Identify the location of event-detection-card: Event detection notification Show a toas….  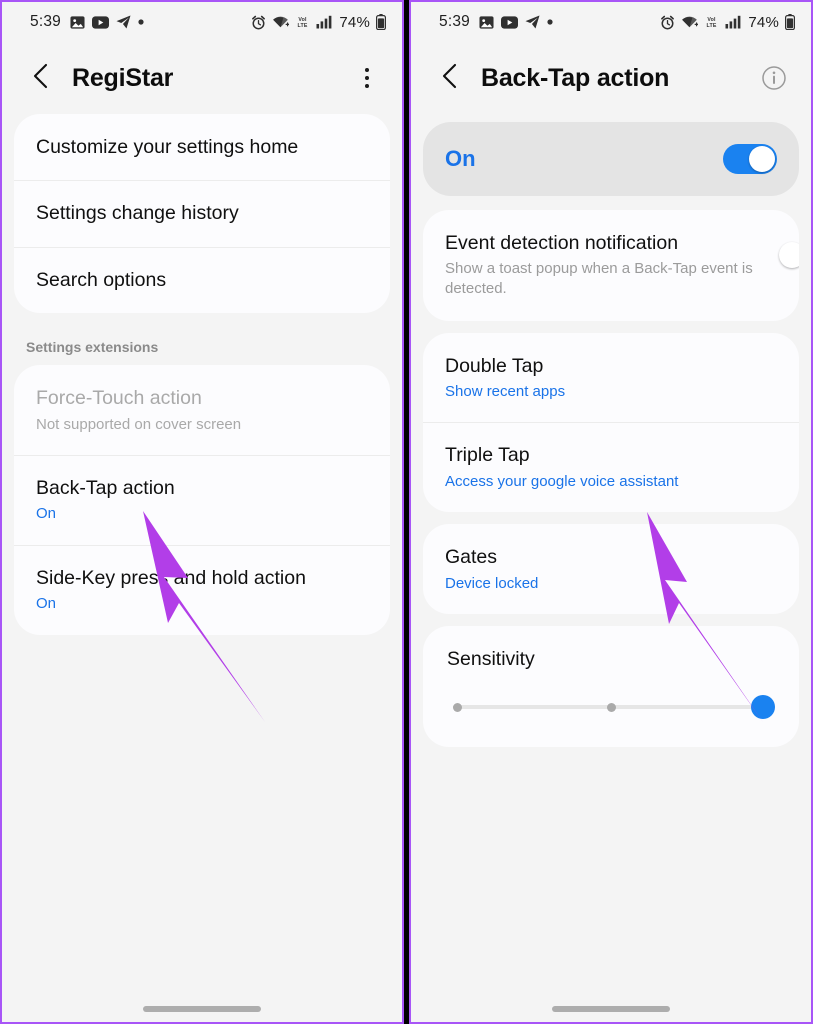
(611, 265).